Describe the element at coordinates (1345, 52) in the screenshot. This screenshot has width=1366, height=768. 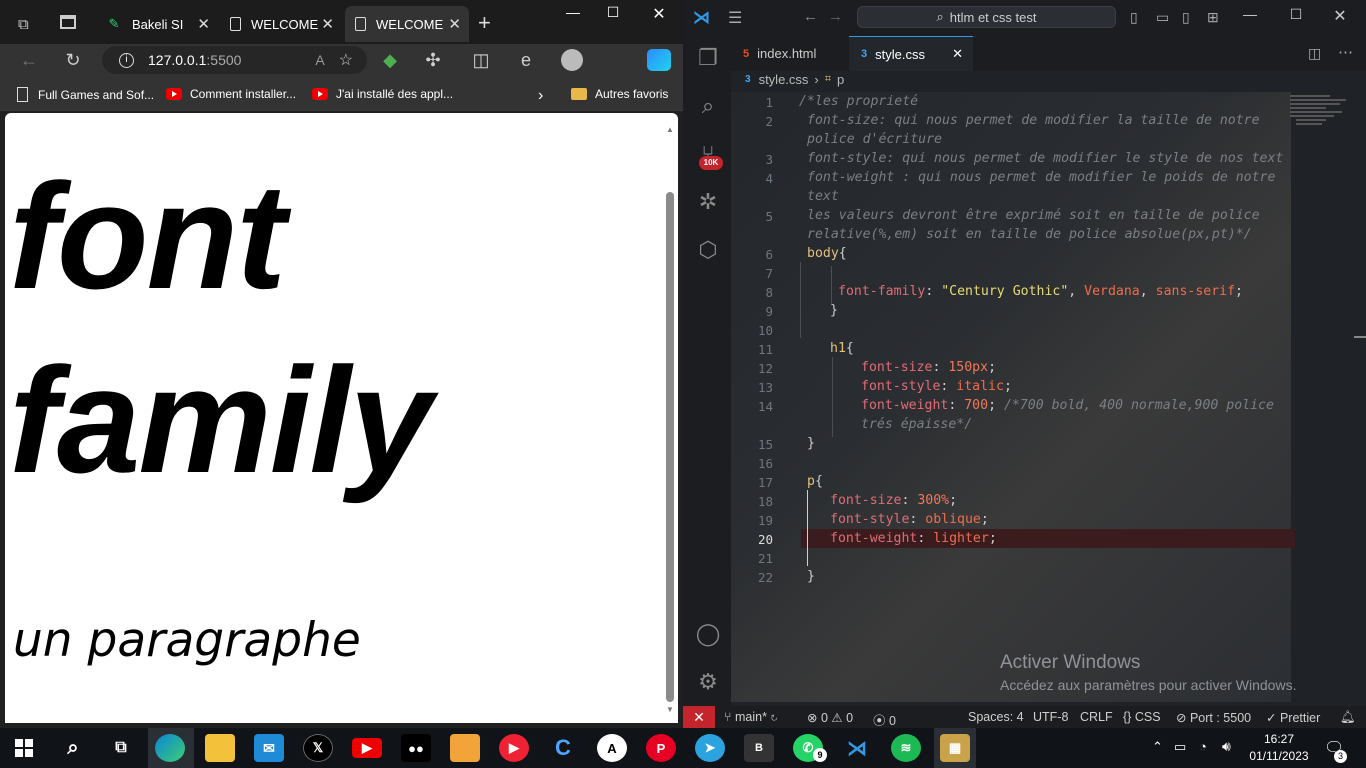
I see `more-actions-icon: ⋯` at that location.